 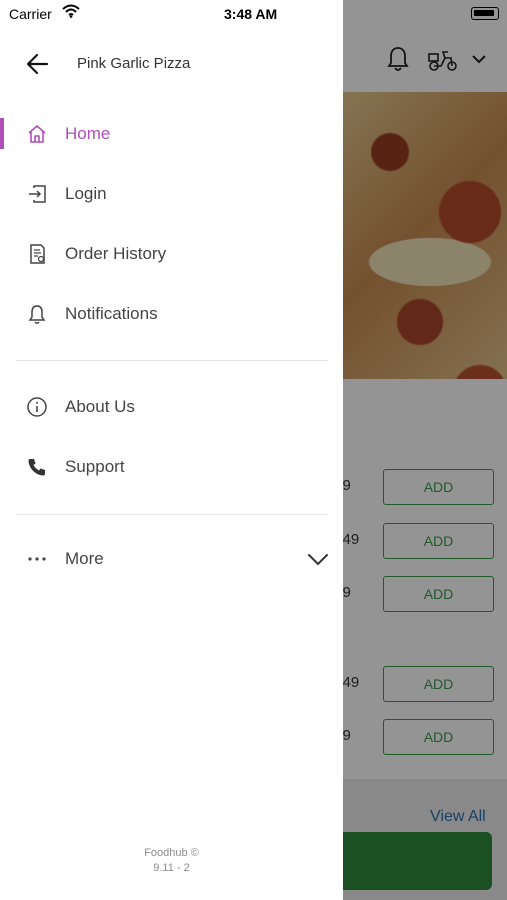 I want to click on phone-icon, so click(x=37, y=467).